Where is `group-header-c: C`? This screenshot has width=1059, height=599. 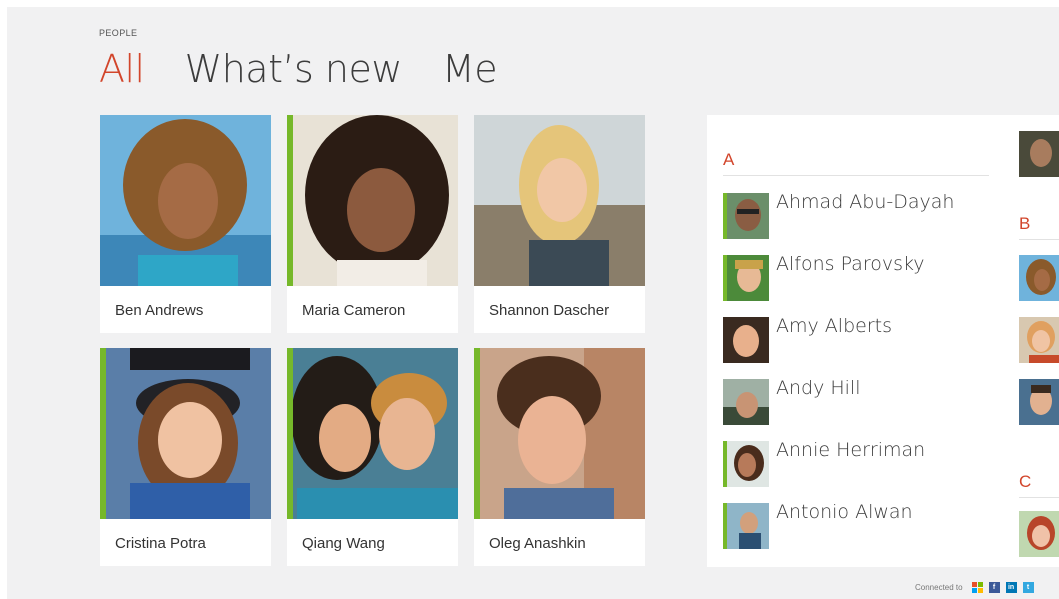 group-header-c: C is located at coordinates (1025, 482).